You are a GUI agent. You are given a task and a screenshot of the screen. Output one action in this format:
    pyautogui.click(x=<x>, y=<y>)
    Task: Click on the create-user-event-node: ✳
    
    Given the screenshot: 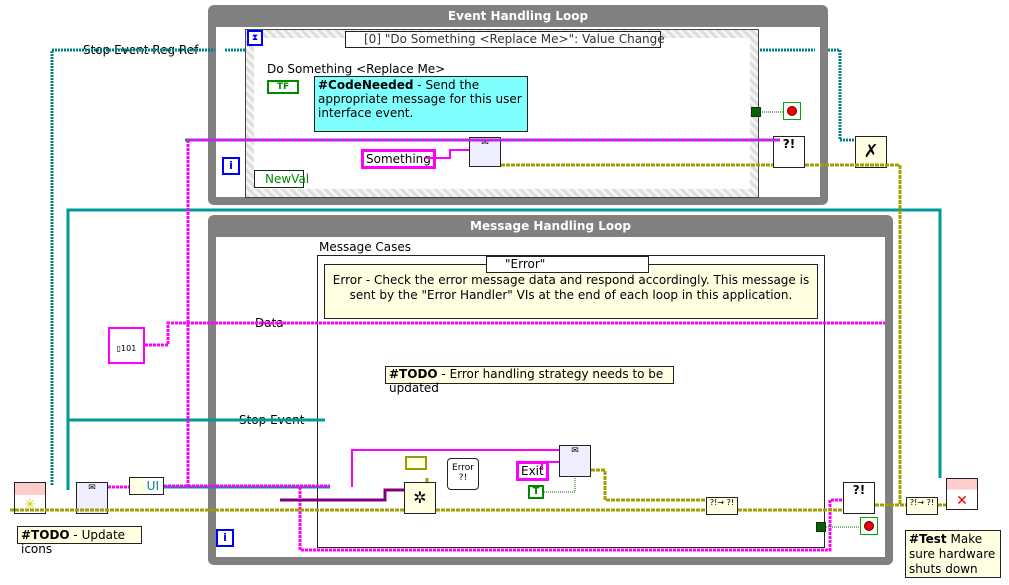 What is the action you would take?
    pyautogui.click(x=30, y=498)
    